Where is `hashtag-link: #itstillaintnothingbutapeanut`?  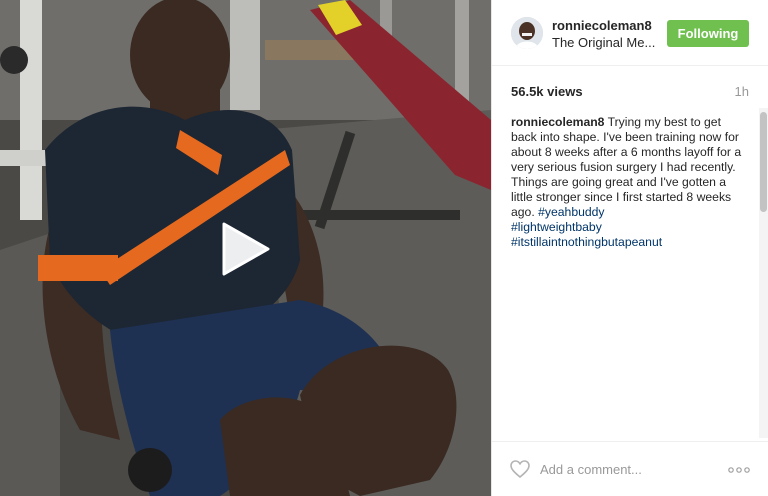
hashtag-link: #itstillaintnothingbutapeanut is located at coordinates (586, 242).